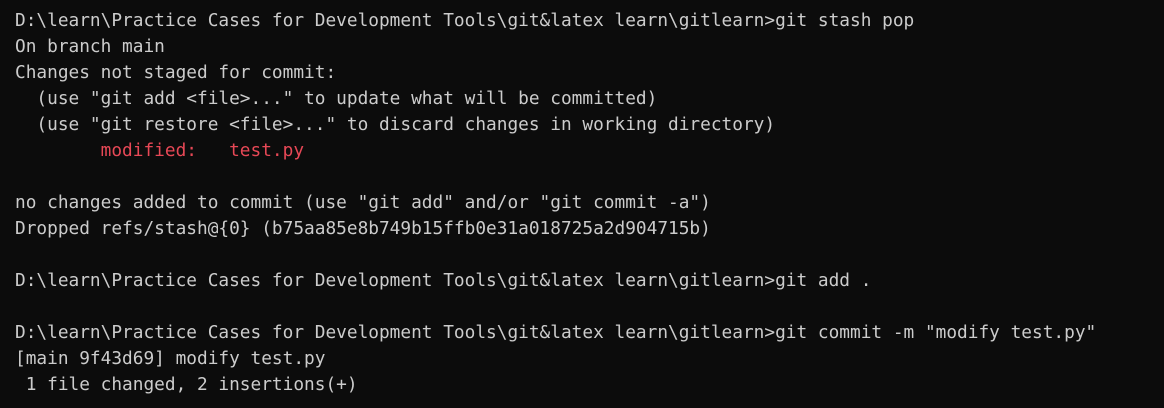 Image resolution: width=1164 pixels, height=408 pixels. I want to click on output-branch: On branch main, so click(90, 46).